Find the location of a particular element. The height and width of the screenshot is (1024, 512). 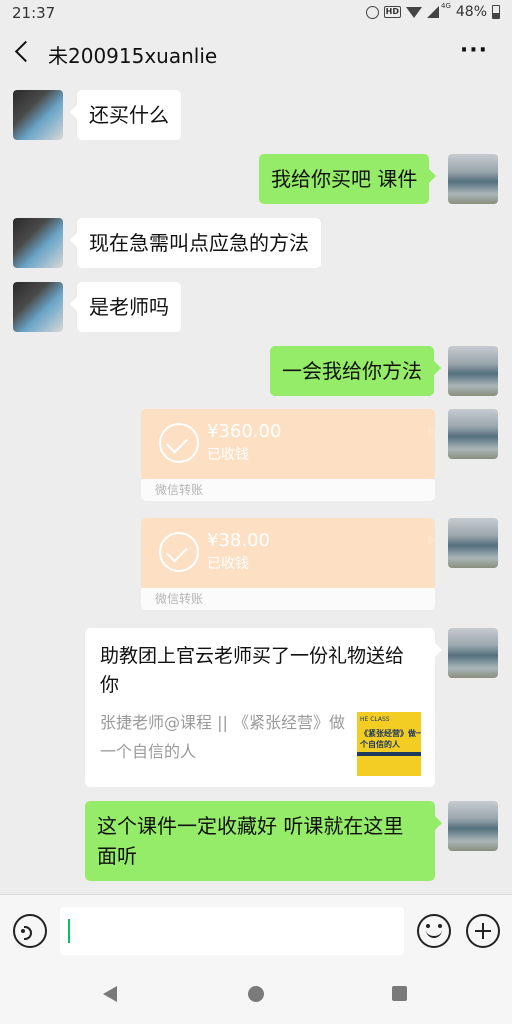

wifi-icon is located at coordinates (413, 12).